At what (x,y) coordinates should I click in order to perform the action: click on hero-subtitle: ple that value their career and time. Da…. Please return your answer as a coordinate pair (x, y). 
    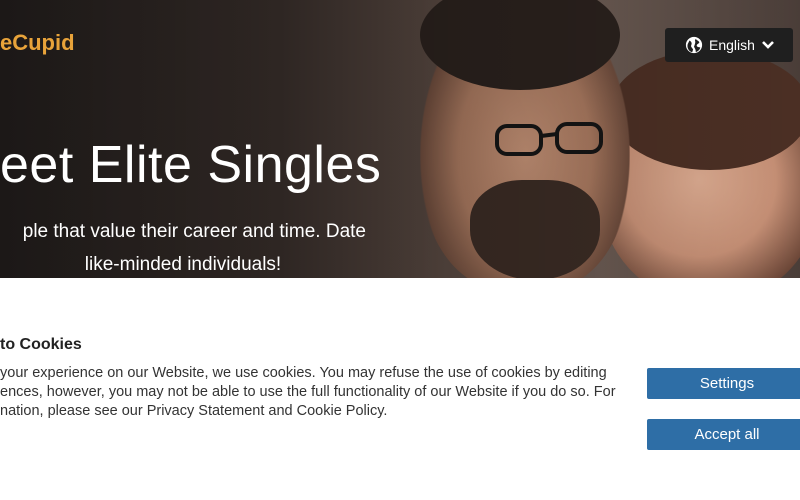
    Looking at the image, I should click on (183, 246).